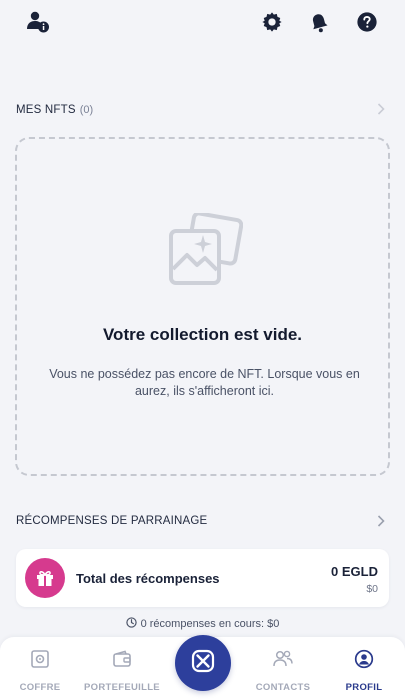 Image resolution: width=405 pixels, height=700 pixels. Describe the element at coordinates (46, 110) in the screenshot. I see `nfts-label: MES NFTS` at that location.